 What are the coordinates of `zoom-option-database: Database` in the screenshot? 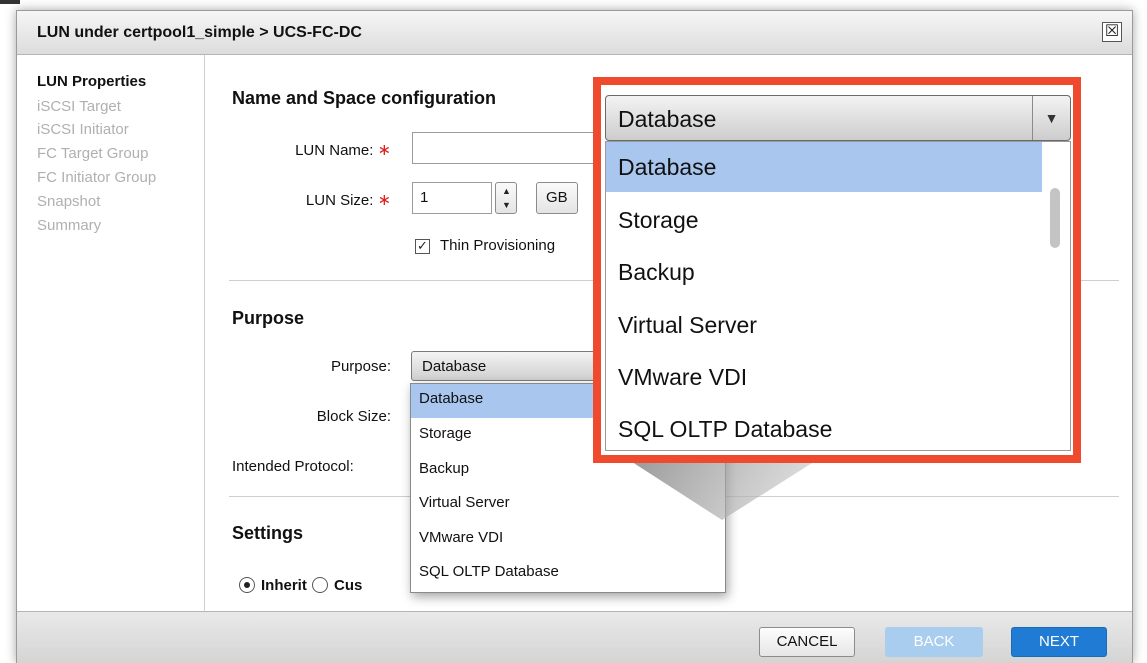 It's located at (824, 167).